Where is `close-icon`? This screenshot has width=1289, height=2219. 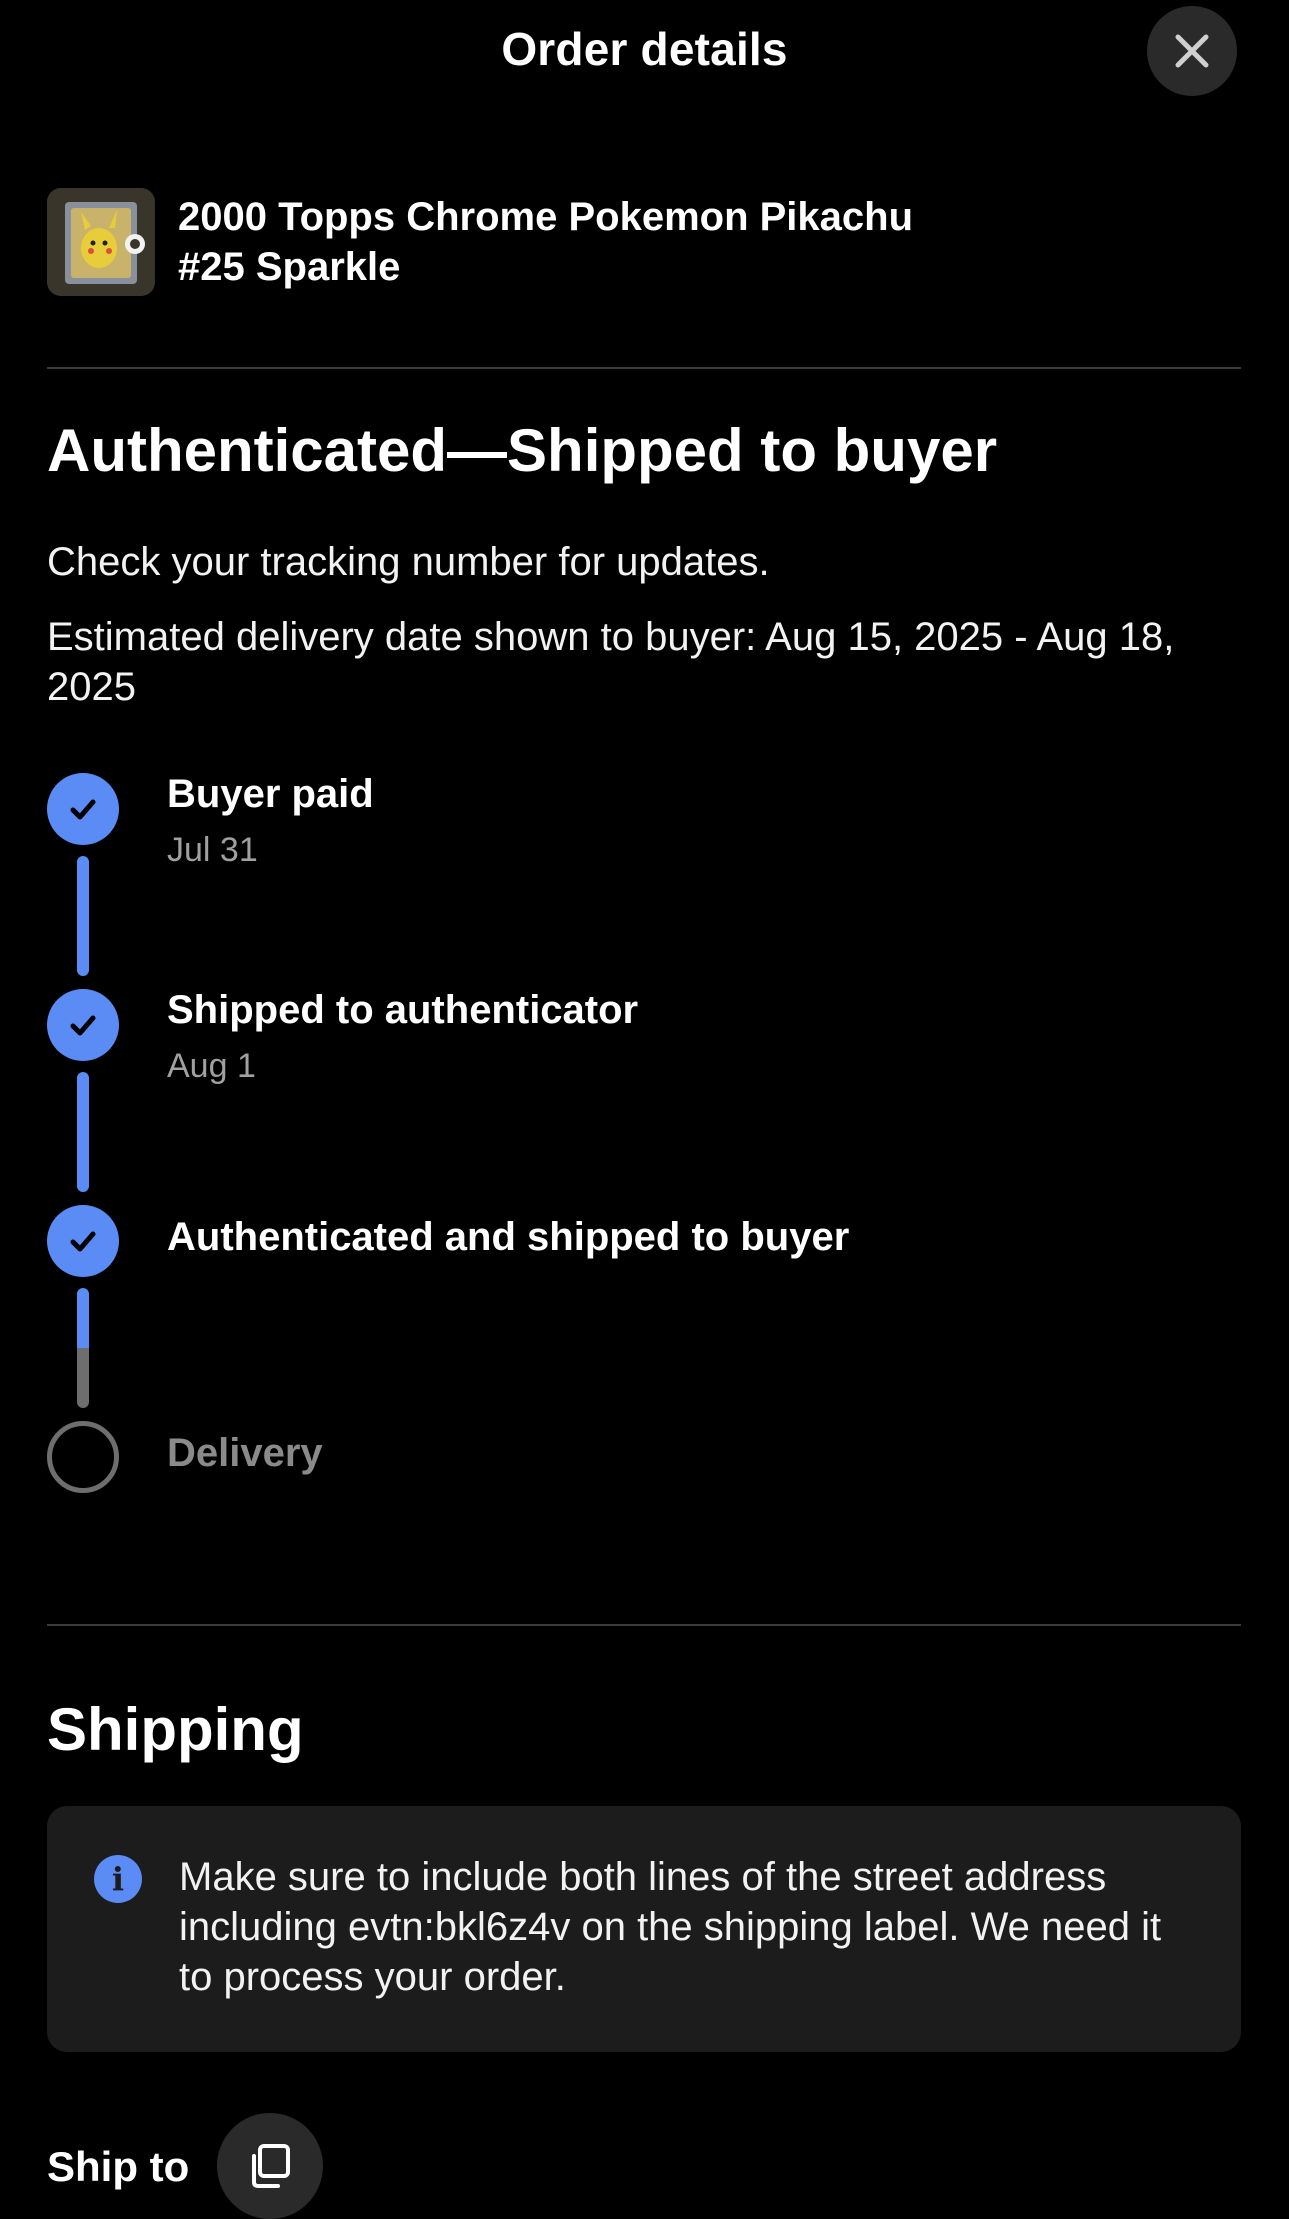
close-icon is located at coordinates (1192, 51).